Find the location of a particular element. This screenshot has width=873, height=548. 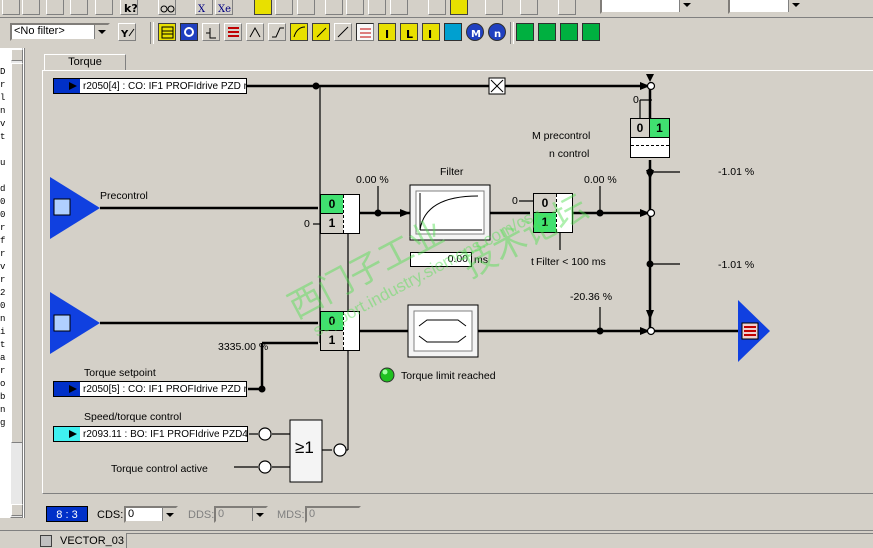

bottom-project-bar: VECTOR_03 is located at coordinates (436, 539).